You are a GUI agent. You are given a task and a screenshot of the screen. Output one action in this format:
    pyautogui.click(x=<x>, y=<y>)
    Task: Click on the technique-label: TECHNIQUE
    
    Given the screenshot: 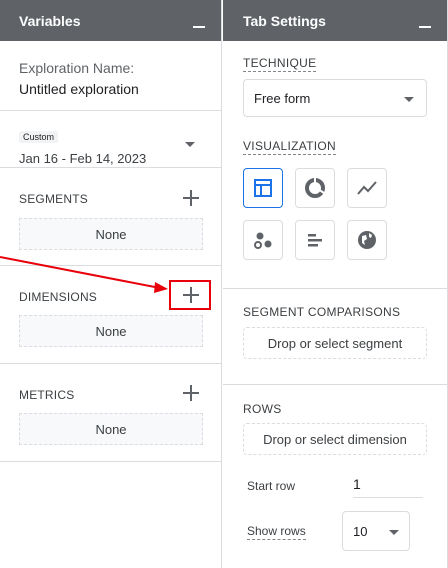 What is the action you would take?
    pyautogui.click(x=280, y=64)
    